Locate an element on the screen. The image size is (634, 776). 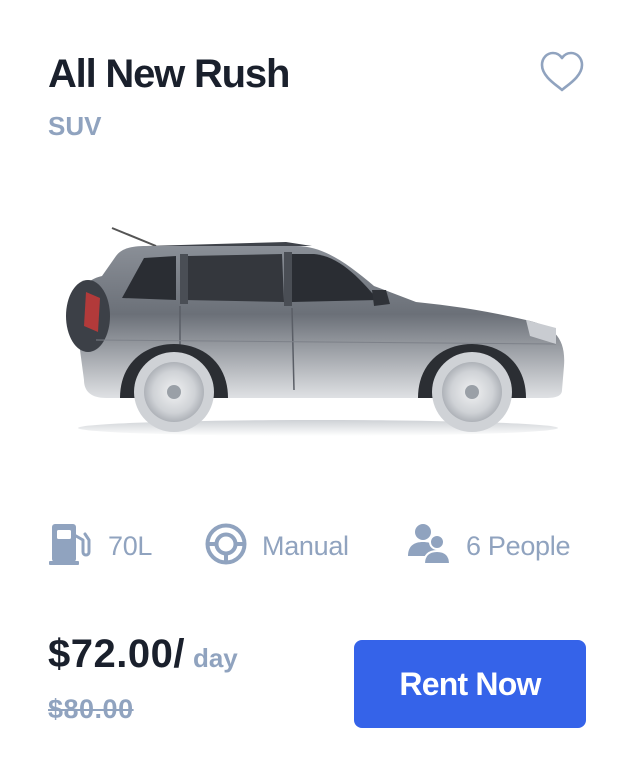
spec-capacity-label: 6 People is located at coordinates (518, 545).